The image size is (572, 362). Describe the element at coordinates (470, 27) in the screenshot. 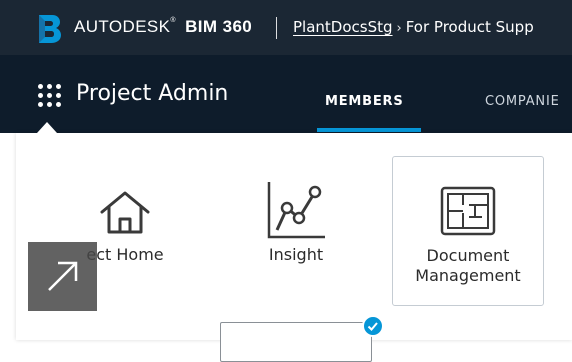

I see `breadcrumb-account-link: For Product Supp` at that location.